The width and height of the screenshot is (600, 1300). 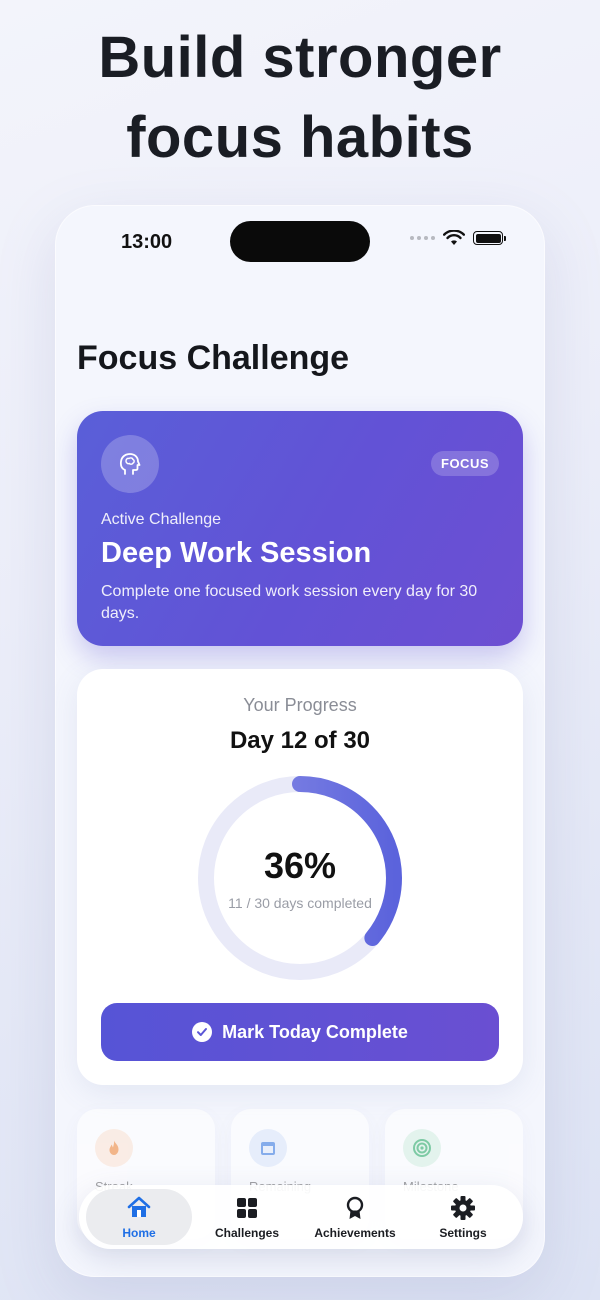 What do you see at coordinates (161, 519) in the screenshot?
I see `challenge-kicker: Active Challenge` at bounding box center [161, 519].